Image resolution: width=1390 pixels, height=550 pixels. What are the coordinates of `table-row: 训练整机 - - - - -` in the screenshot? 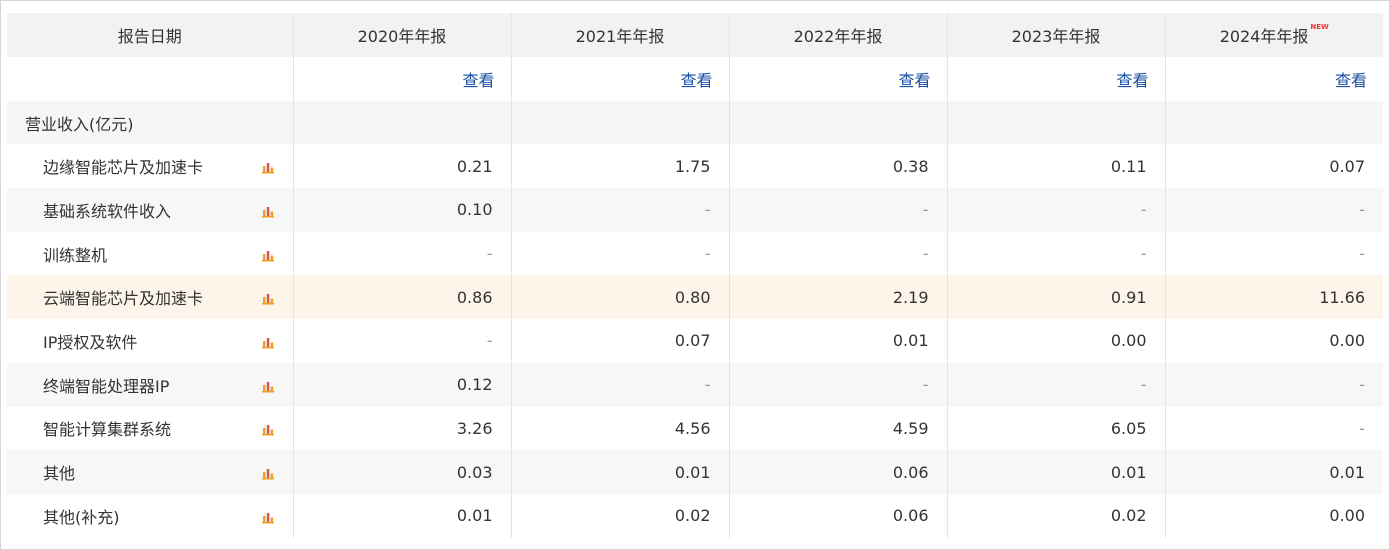 It's located at (695, 253).